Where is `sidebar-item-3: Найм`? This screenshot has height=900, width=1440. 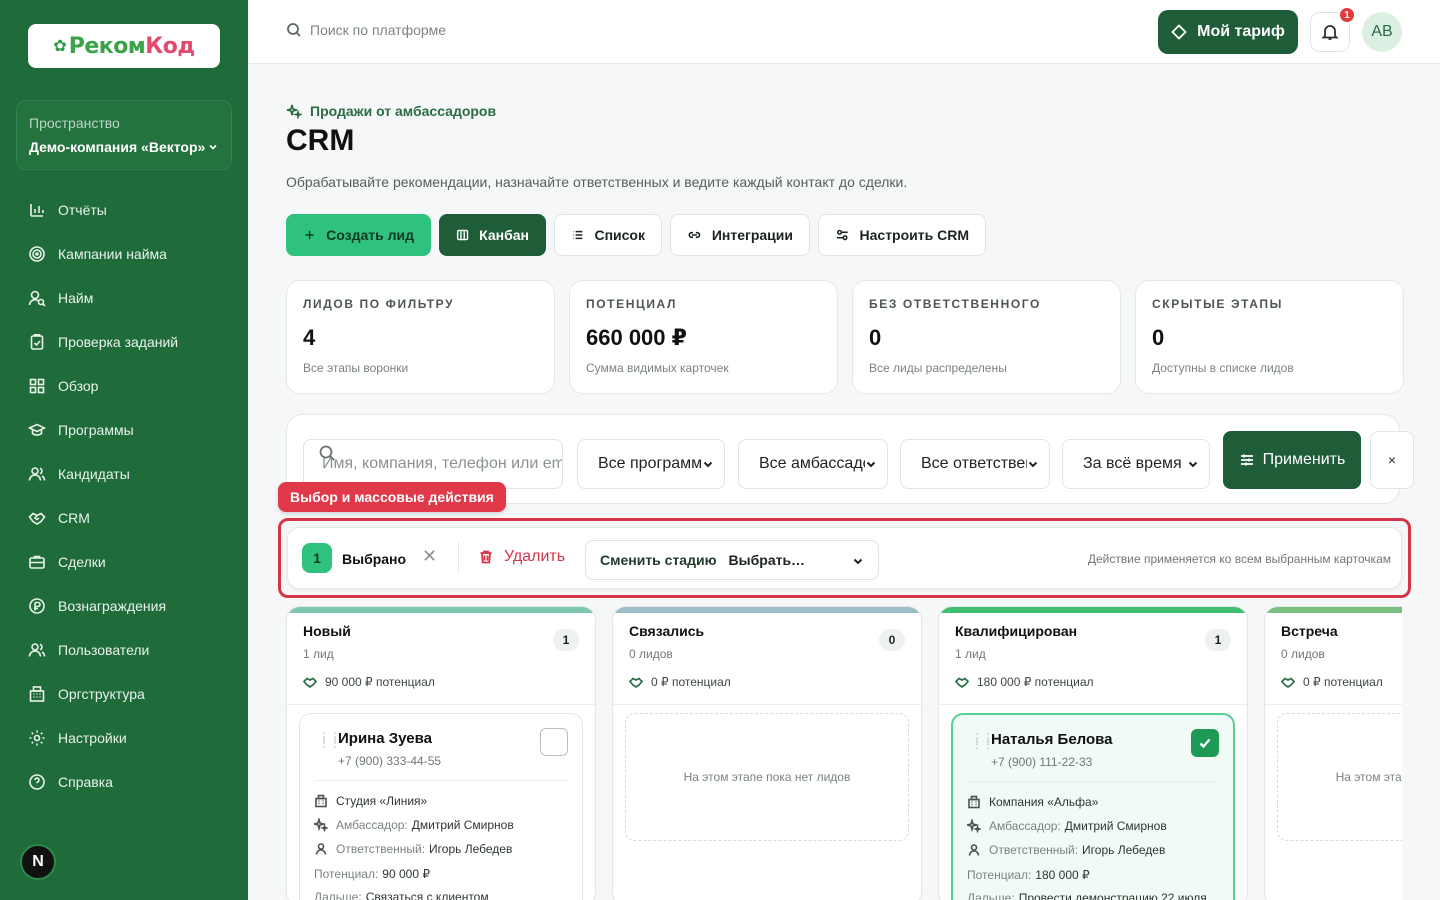
sidebar-item-3: Найм is located at coordinates (124, 298).